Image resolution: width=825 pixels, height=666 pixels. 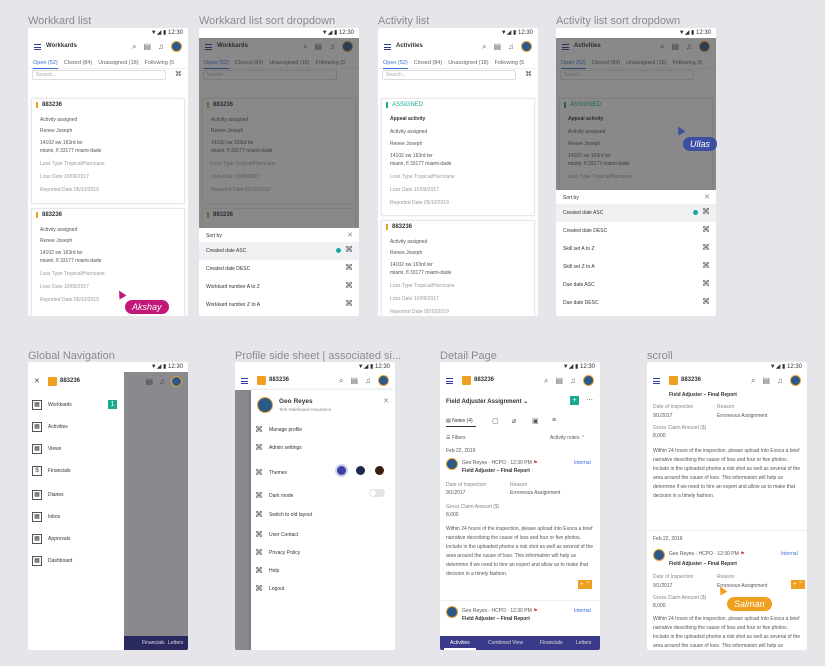 I want to click on document-icon: ▢, so click(x=495, y=421).